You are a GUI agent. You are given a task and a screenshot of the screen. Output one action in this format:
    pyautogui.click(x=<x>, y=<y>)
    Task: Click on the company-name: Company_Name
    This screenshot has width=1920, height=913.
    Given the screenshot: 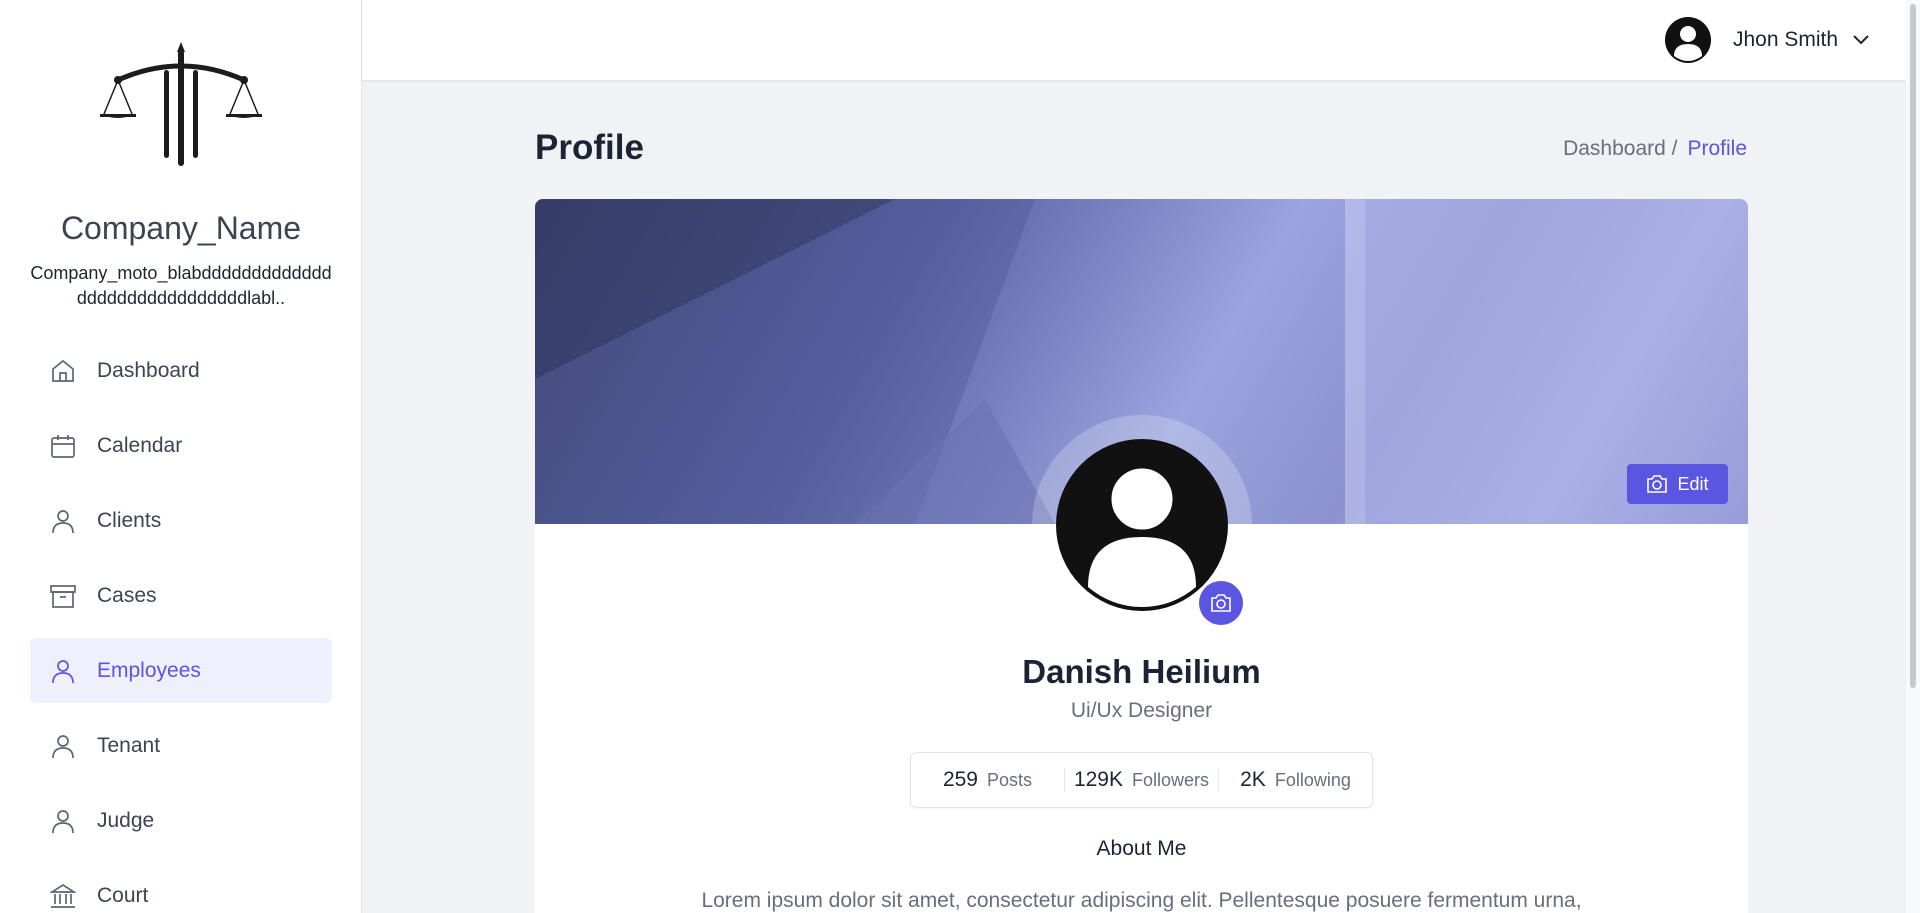 What is the action you would take?
    pyautogui.click(x=181, y=228)
    